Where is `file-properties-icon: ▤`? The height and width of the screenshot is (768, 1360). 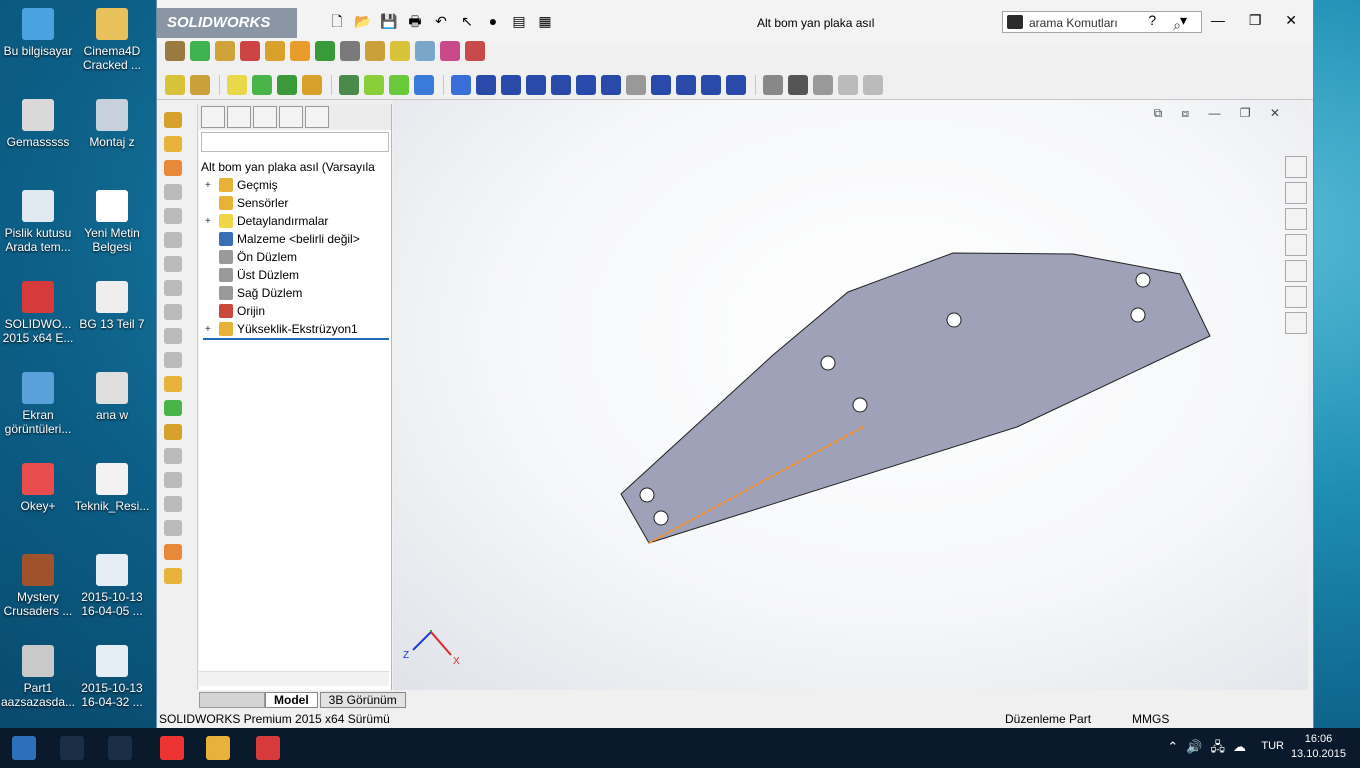 file-properties-icon: ▤ is located at coordinates (519, 21).